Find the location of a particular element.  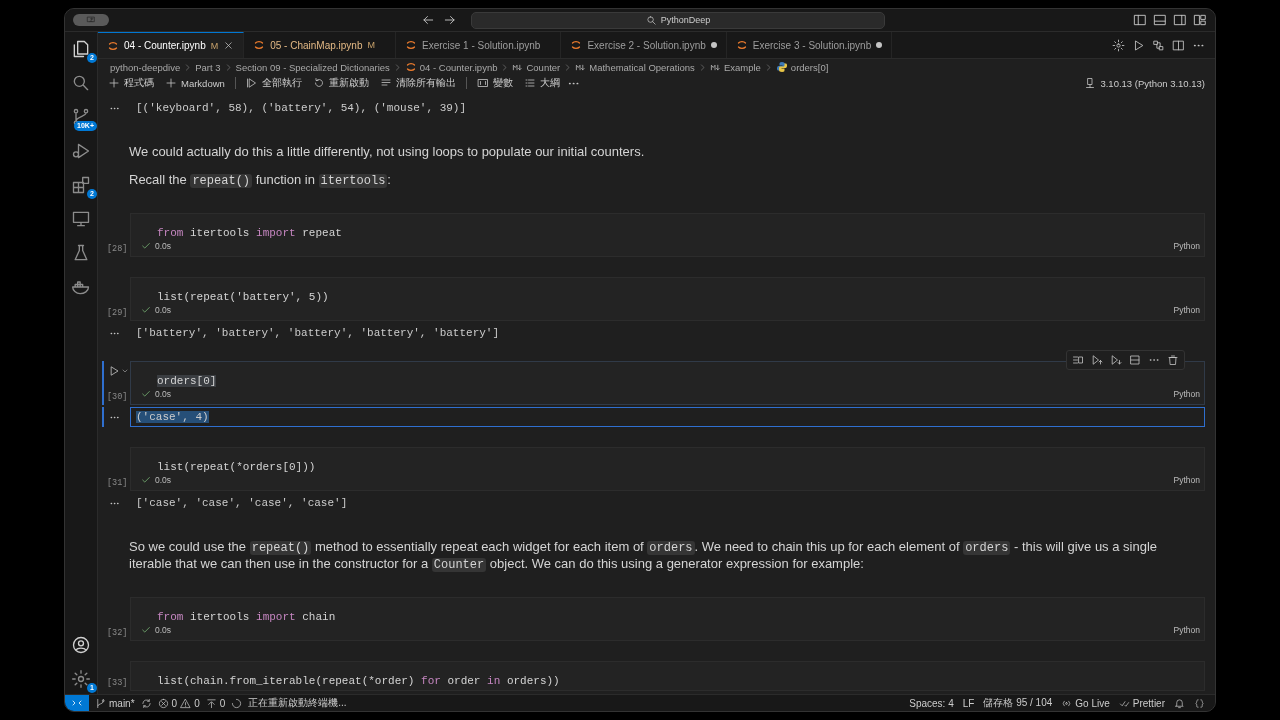

code-cell: list(repeat(*orders[0])) 0.0s Python is located at coordinates (667, 469).